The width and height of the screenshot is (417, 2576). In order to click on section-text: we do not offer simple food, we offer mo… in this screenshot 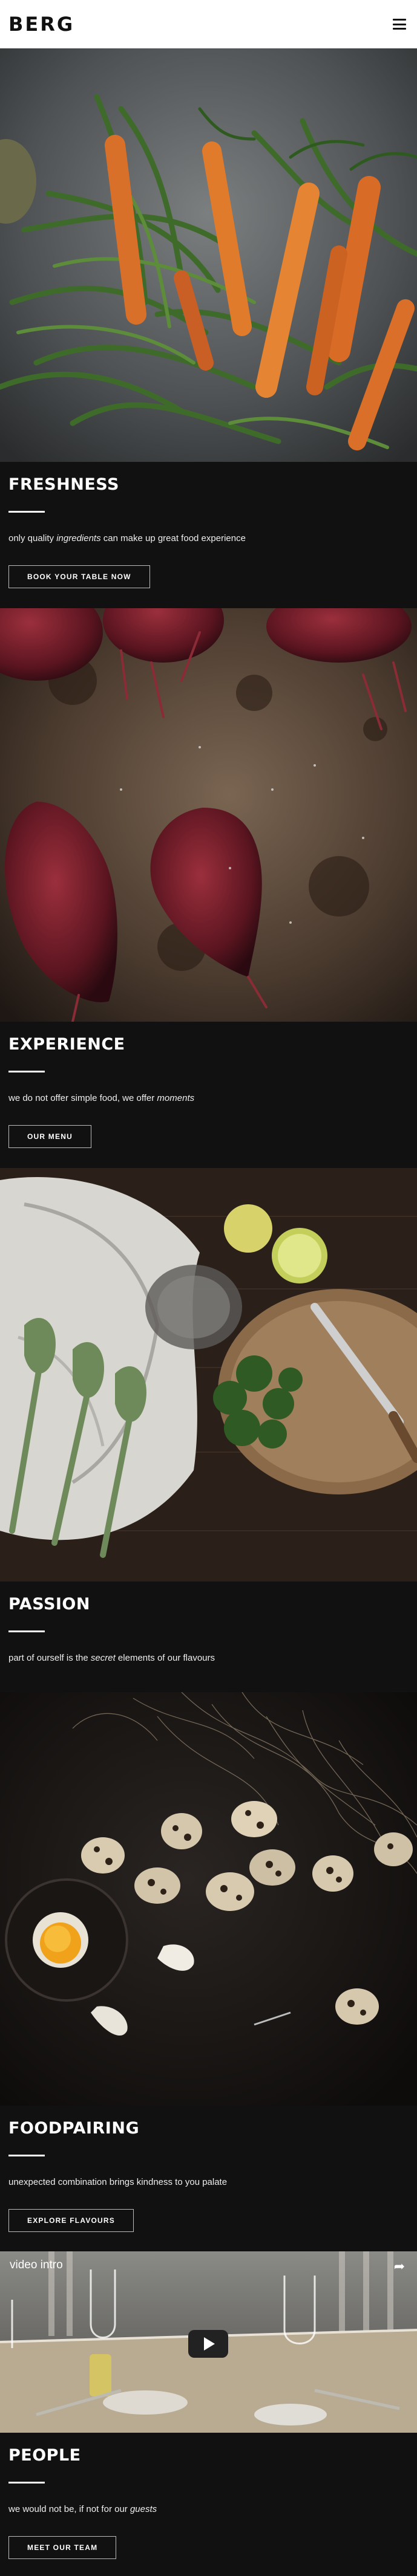, I will do `click(101, 1098)`.